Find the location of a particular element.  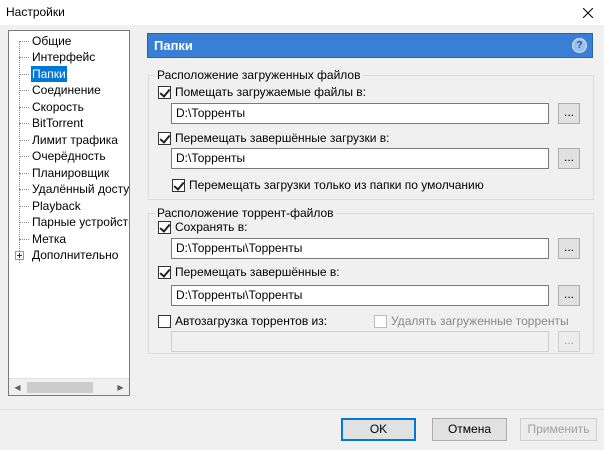

dialog-footer: OK Отмена Применить is located at coordinates (302, 429).